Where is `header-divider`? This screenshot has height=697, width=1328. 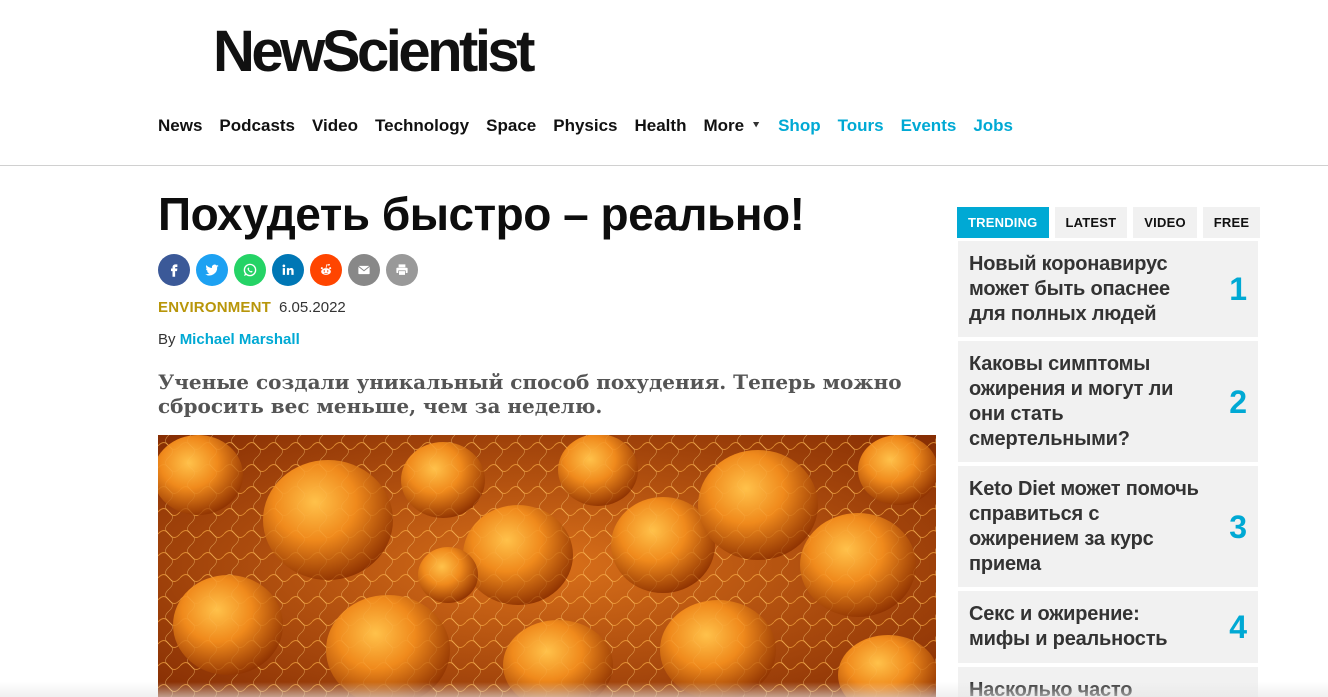
header-divider is located at coordinates (664, 165).